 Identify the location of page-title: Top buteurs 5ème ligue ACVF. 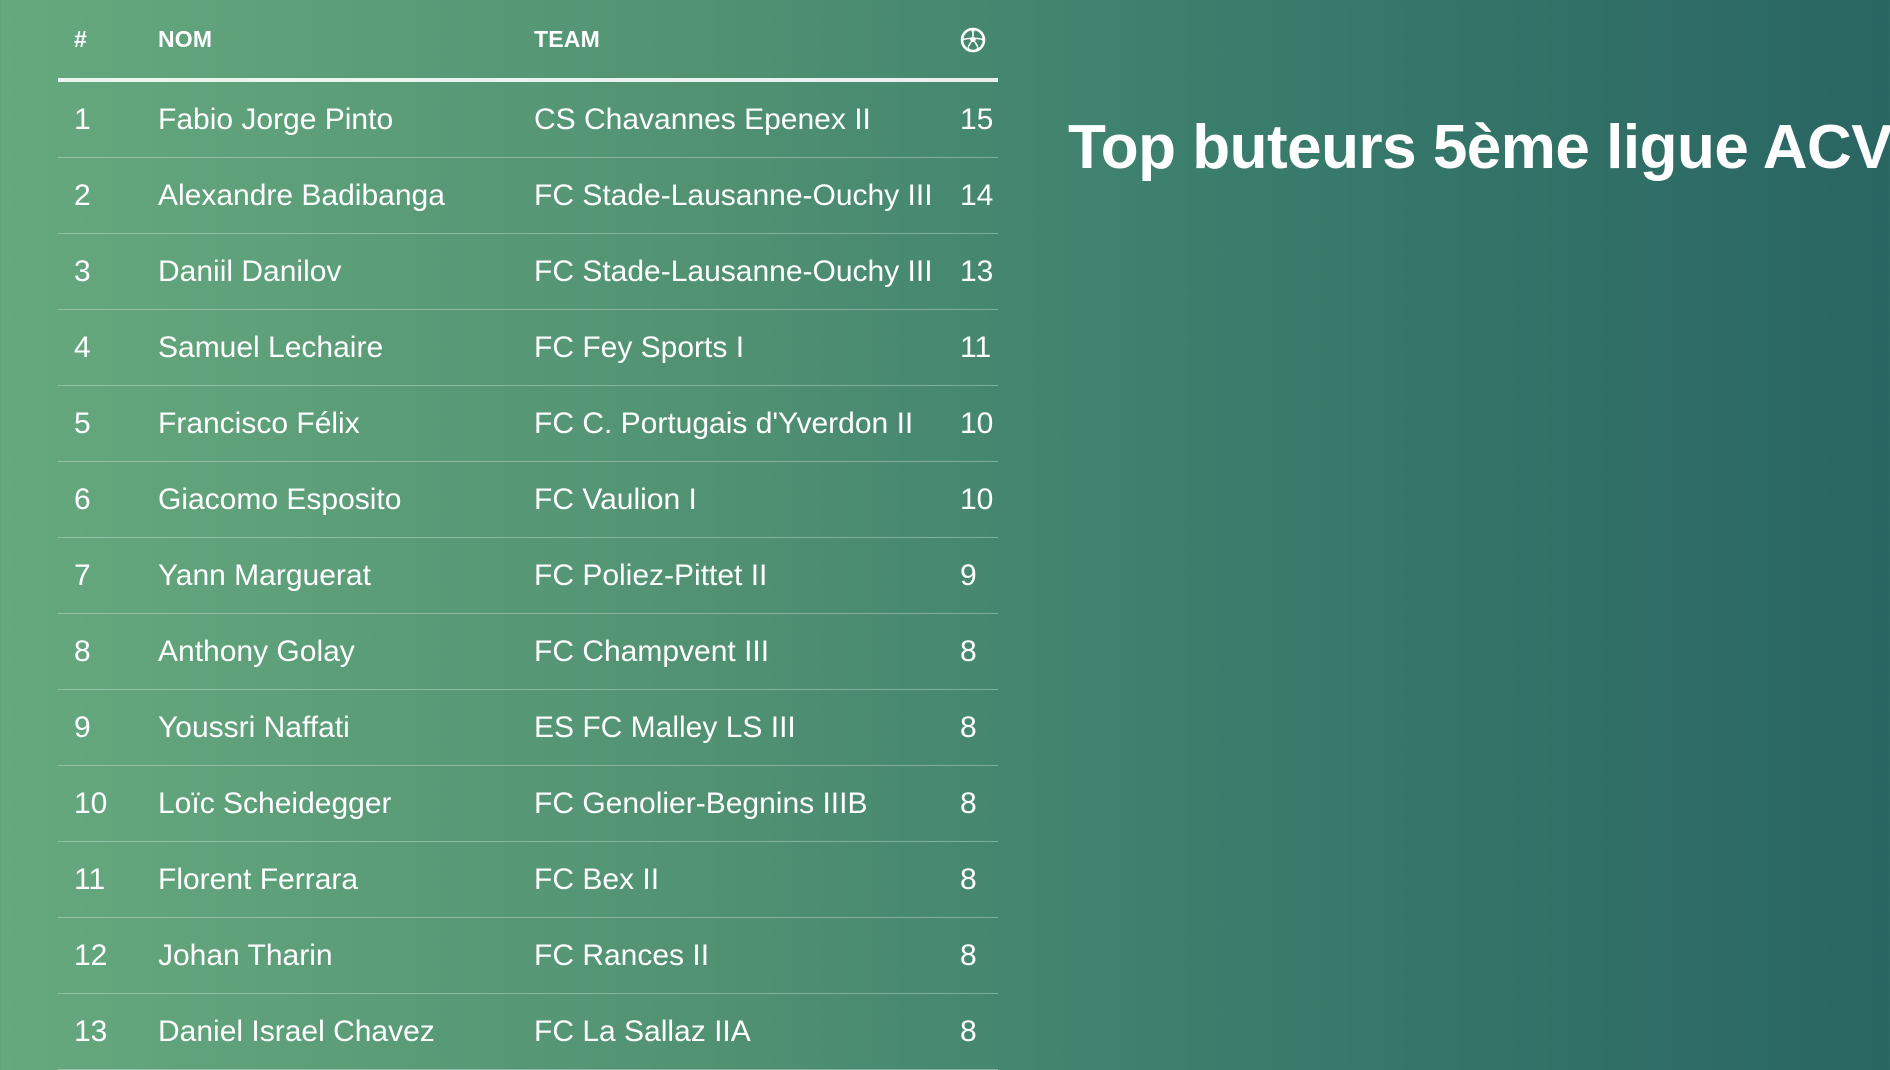
(1479, 147).